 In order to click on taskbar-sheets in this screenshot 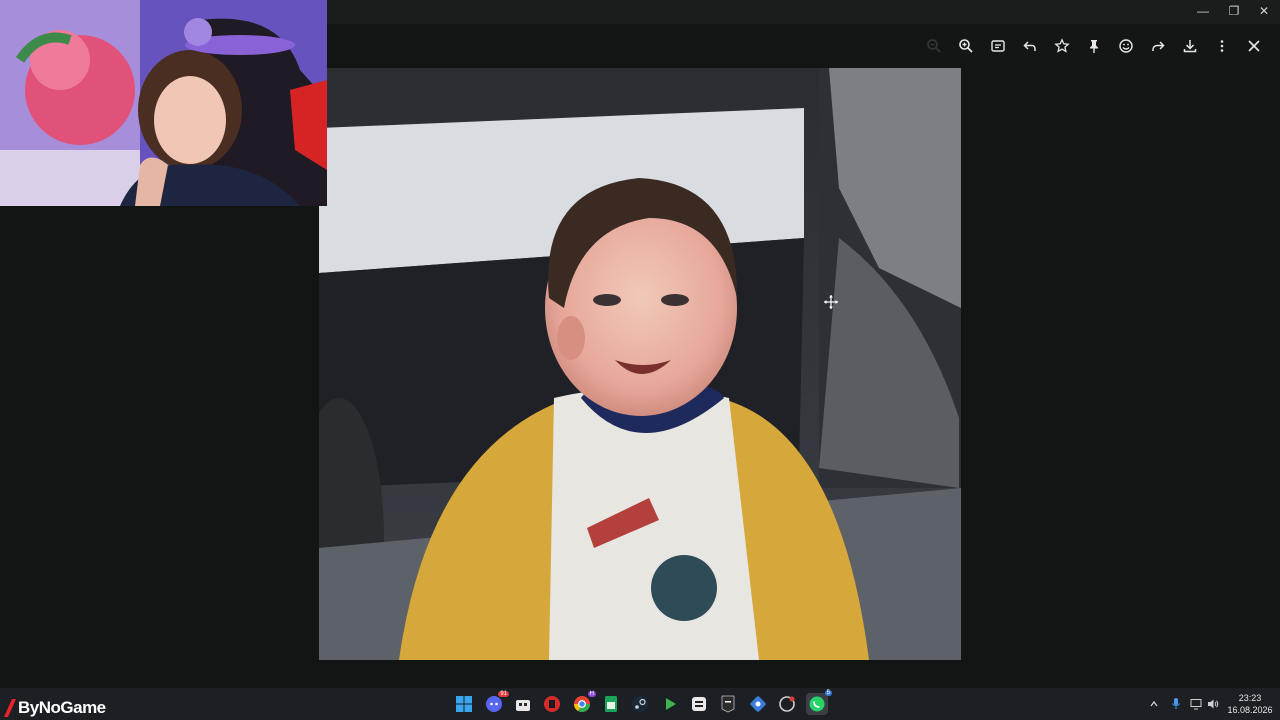, I will do `click(611, 704)`.